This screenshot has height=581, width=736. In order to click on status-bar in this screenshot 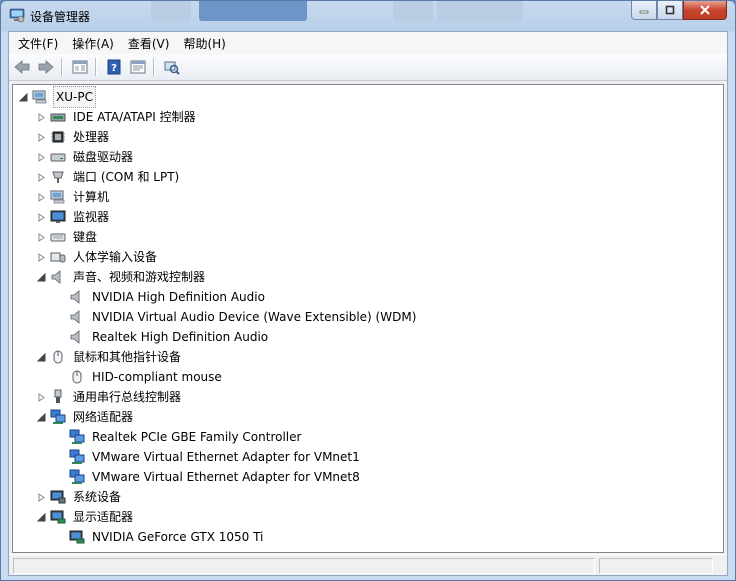, I will do `click(368, 564)`.